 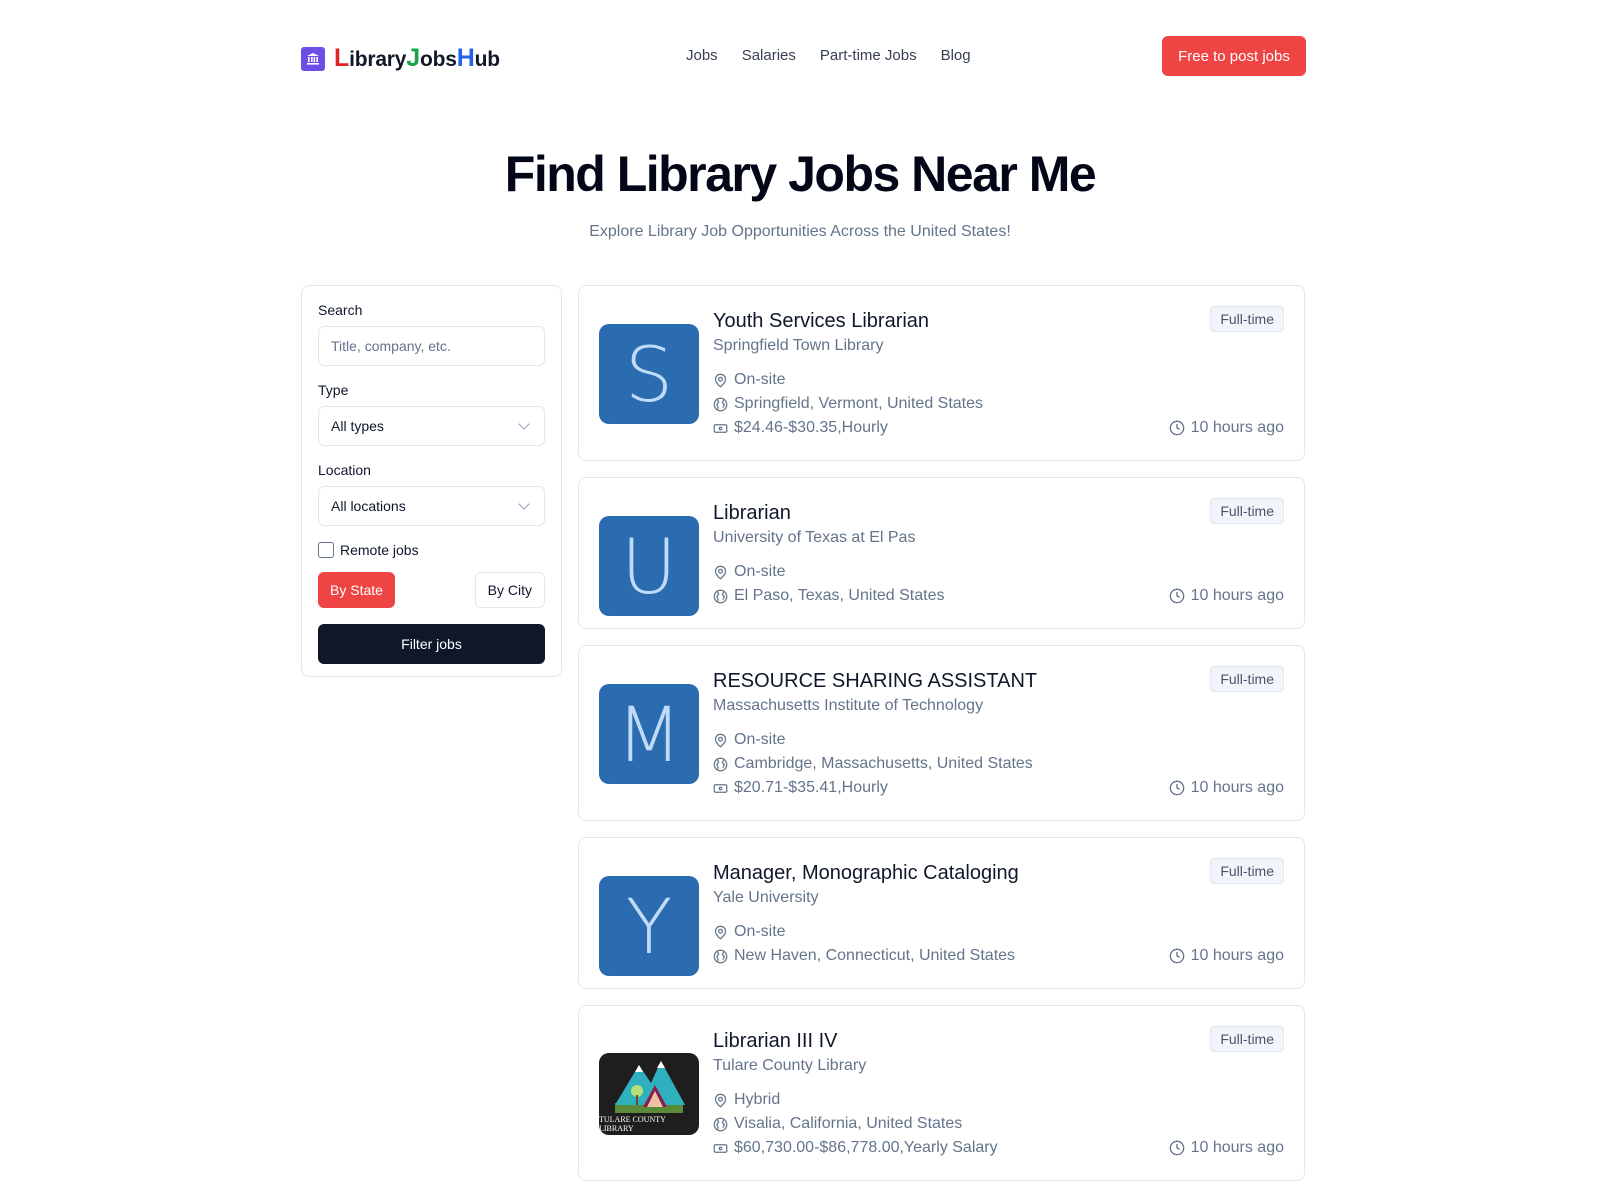 I want to click on nav-salaries: Salaries, so click(x=769, y=55).